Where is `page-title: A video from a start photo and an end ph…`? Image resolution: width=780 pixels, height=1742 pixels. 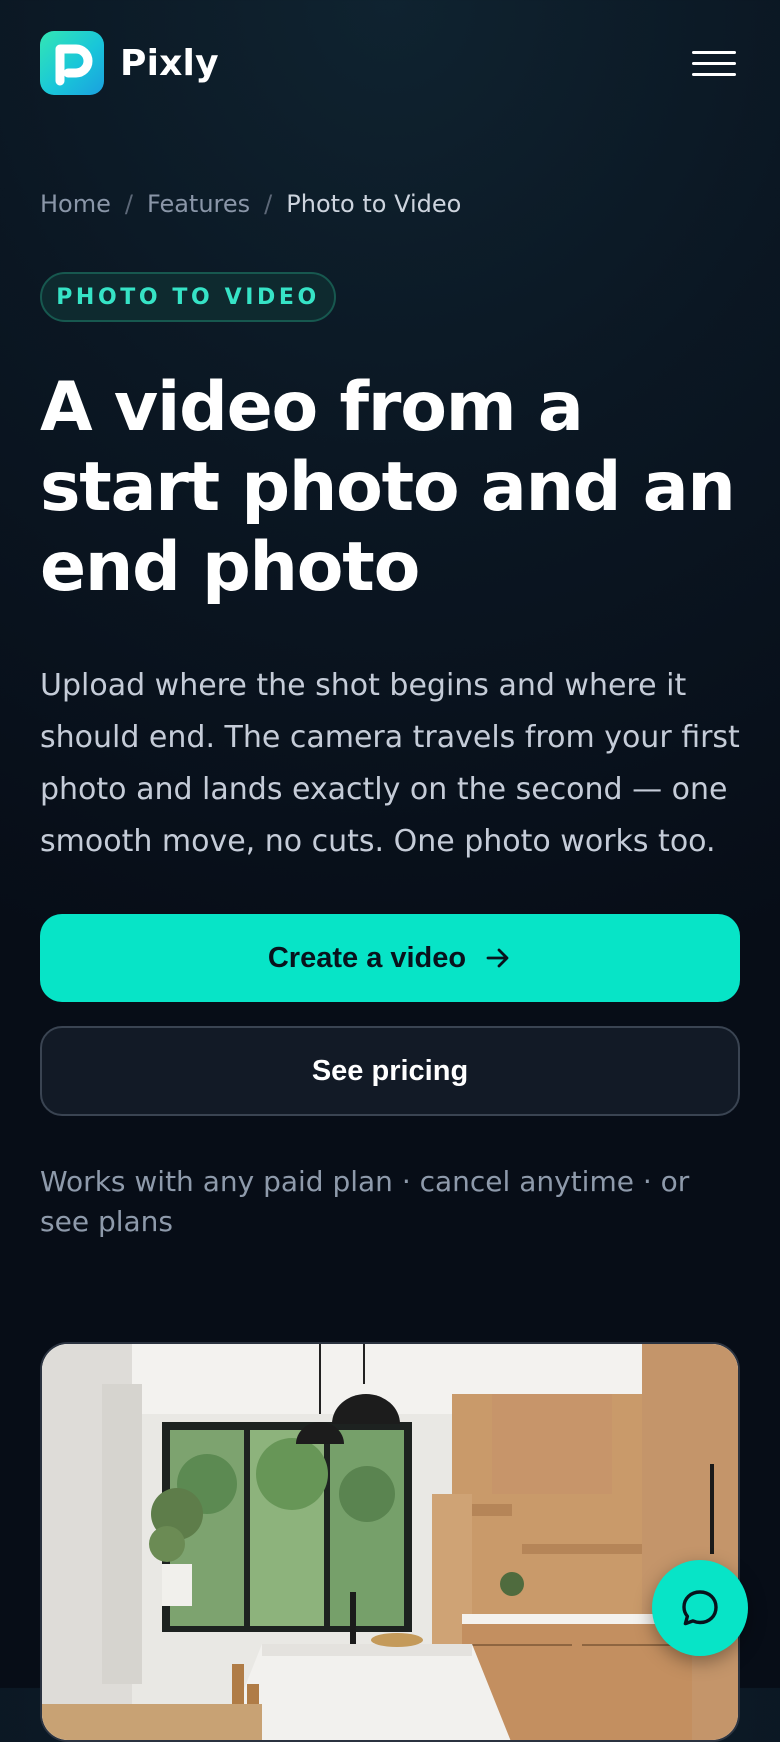 page-title: A video from a start photo and an end ph… is located at coordinates (388, 487).